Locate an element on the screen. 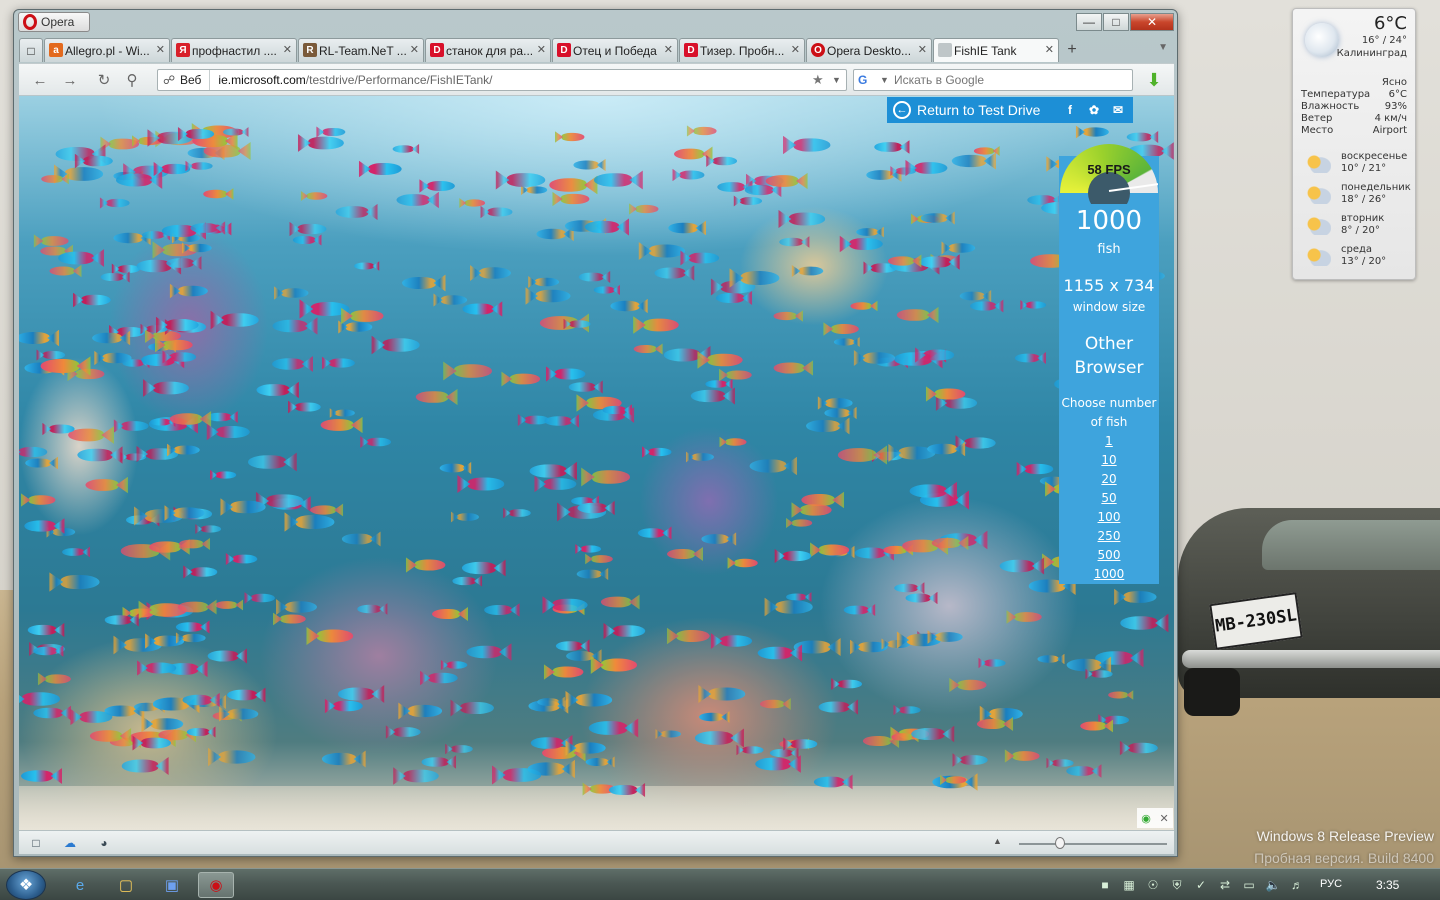  fish-option-link: 20 is located at coordinates (1109, 479).